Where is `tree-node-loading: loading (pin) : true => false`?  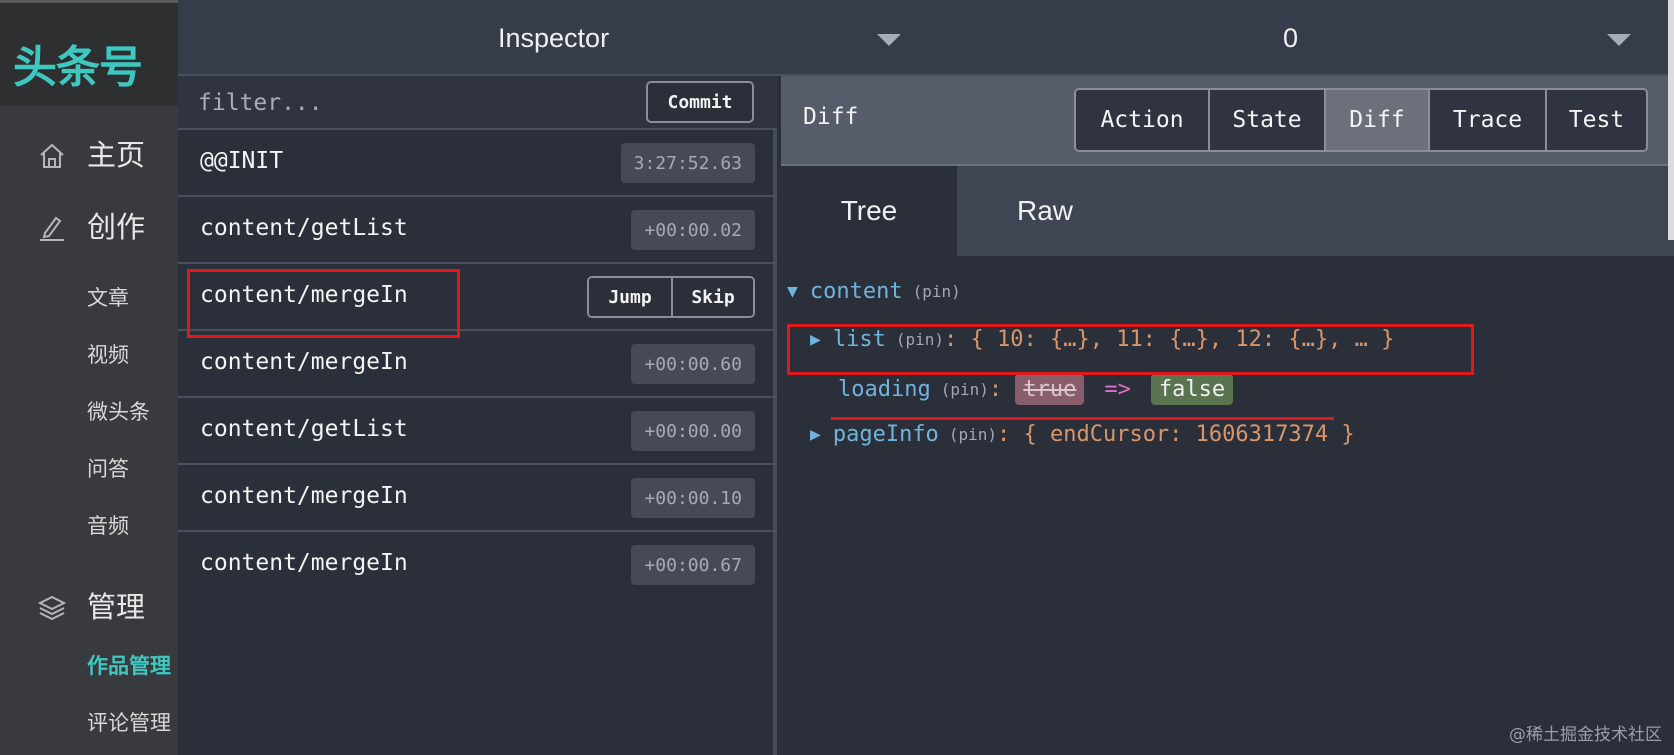 tree-node-loading: loading (pin) : true => false is located at coordinates (1036, 389).